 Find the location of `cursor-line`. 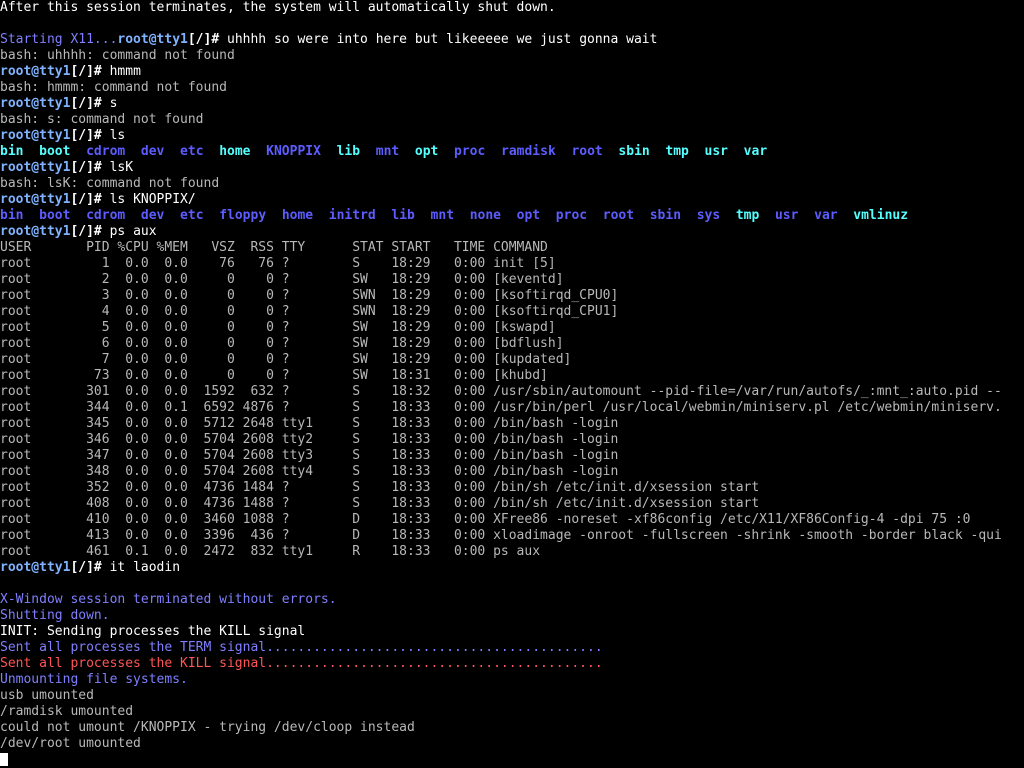

cursor-line is located at coordinates (512, 760).